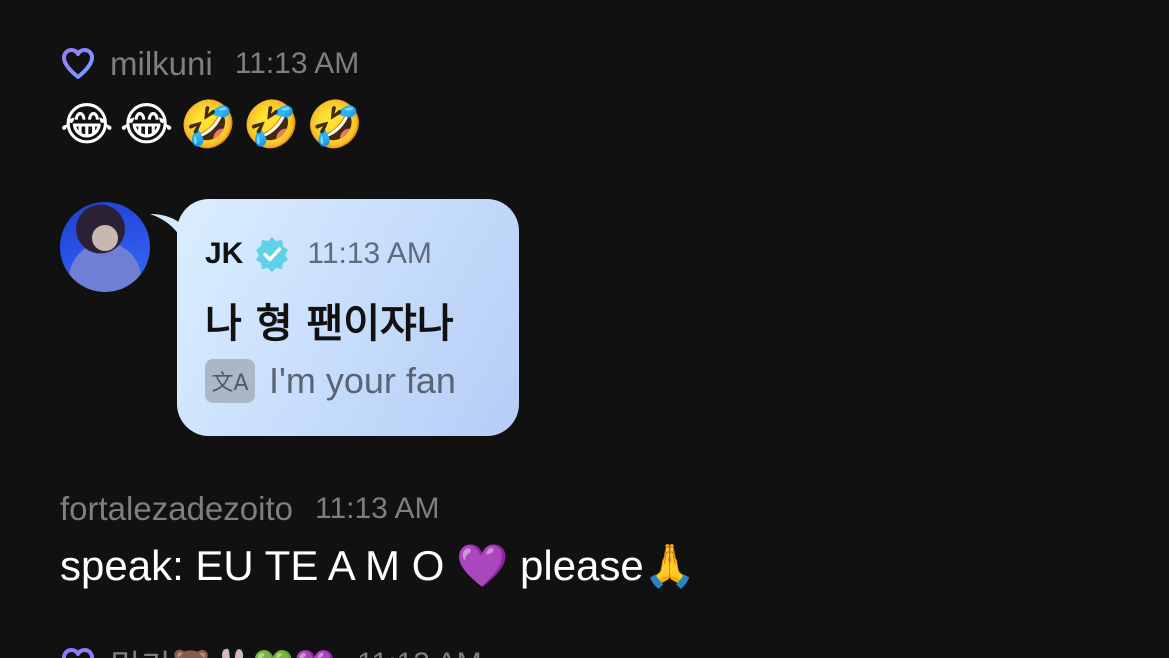  What do you see at coordinates (329, 324) in the screenshot?
I see `message-text: 나 형 팬이쟈나` at bounding box center [329, 324].